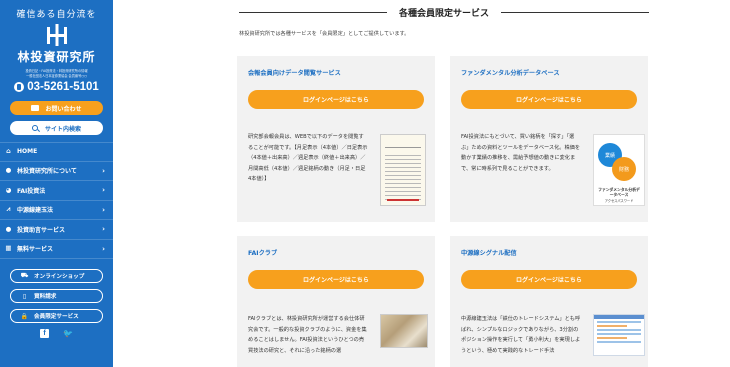  What do you see at coordinates (62, 129) in the screenshot?
I see `search-label: サイト内検索` at bounding box center [62, 129].